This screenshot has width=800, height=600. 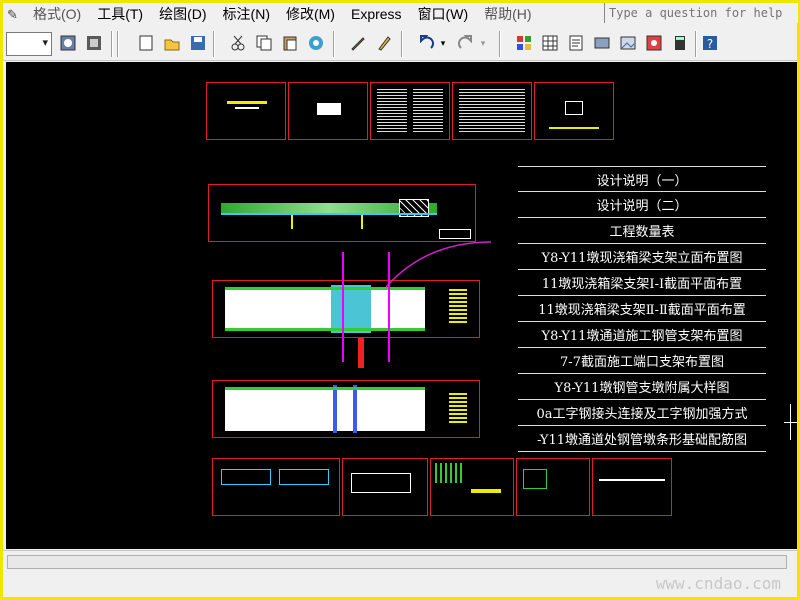 What do you see at coordinates (443, 14) in the screenshot?
I see `menu-window: 窗口(W)` at bounding box center [443, 14].